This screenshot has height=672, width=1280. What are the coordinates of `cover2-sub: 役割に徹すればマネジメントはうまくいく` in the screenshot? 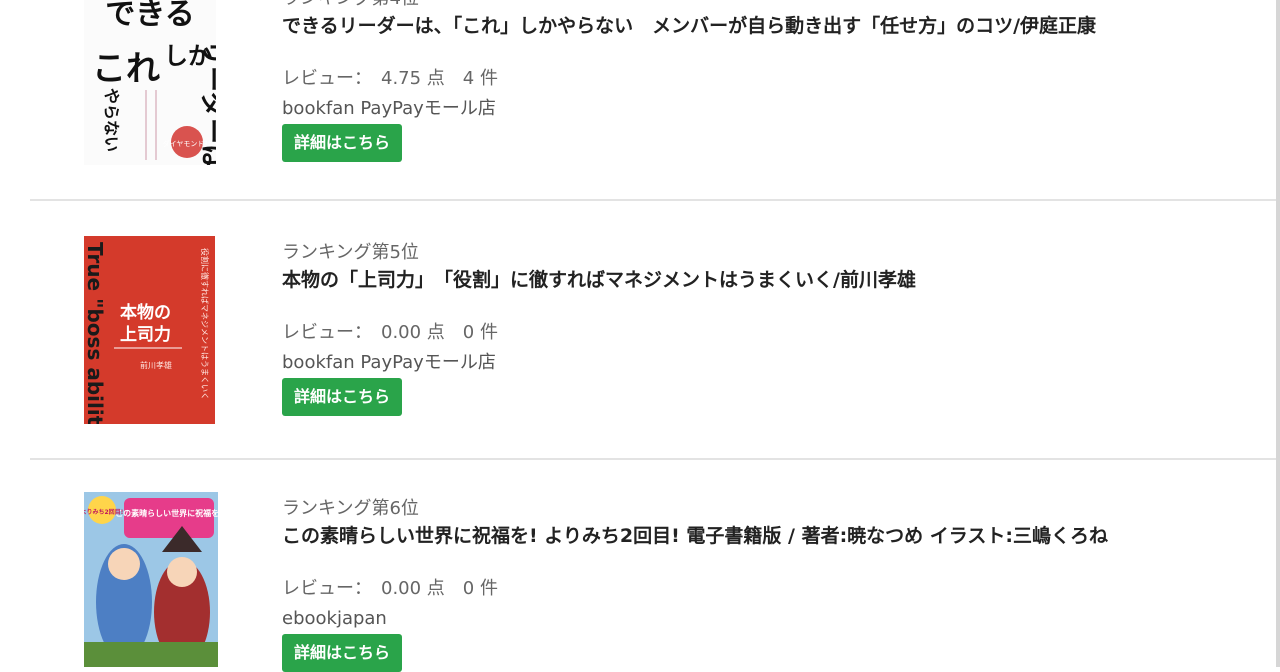 It's located at (205, 324).